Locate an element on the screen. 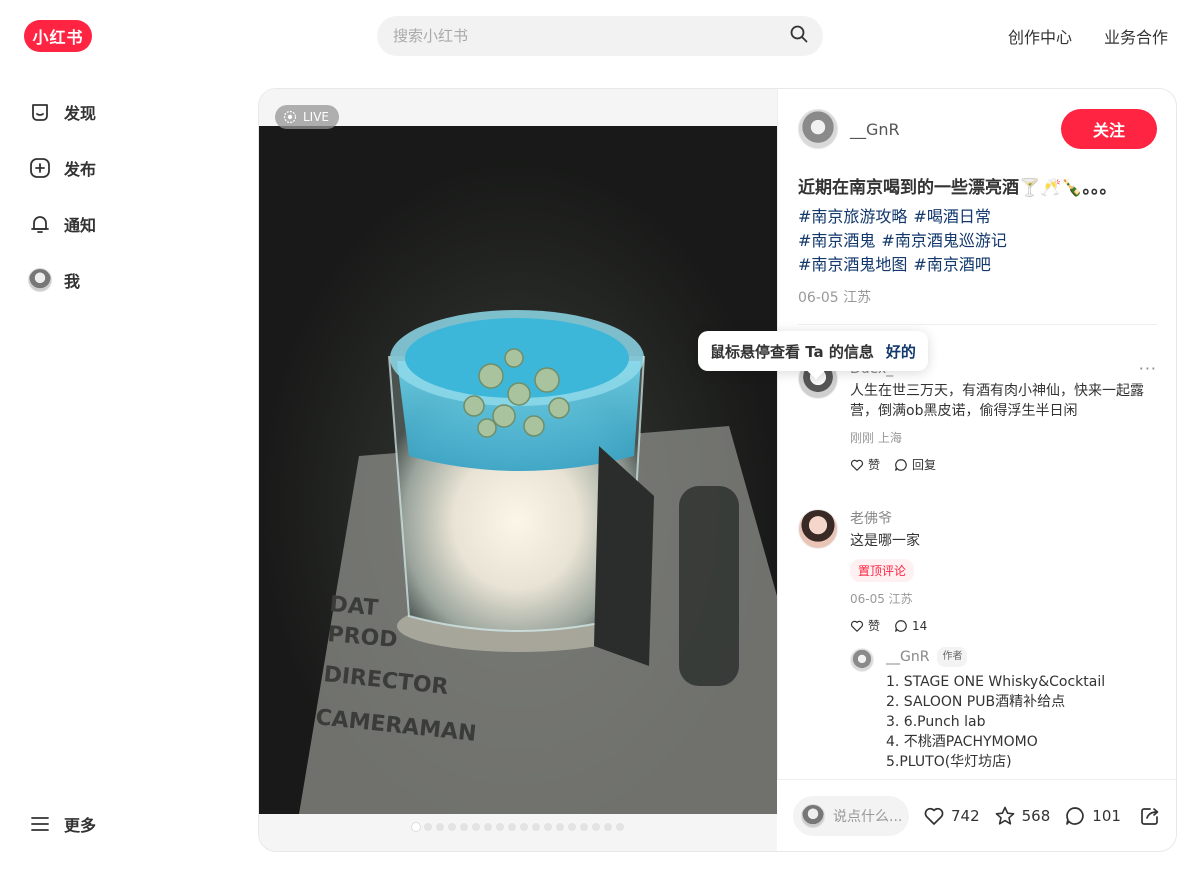 The width and height of the screenshot is (1200, 874). reply-author: __GnR is located at coordinates (907, 657).